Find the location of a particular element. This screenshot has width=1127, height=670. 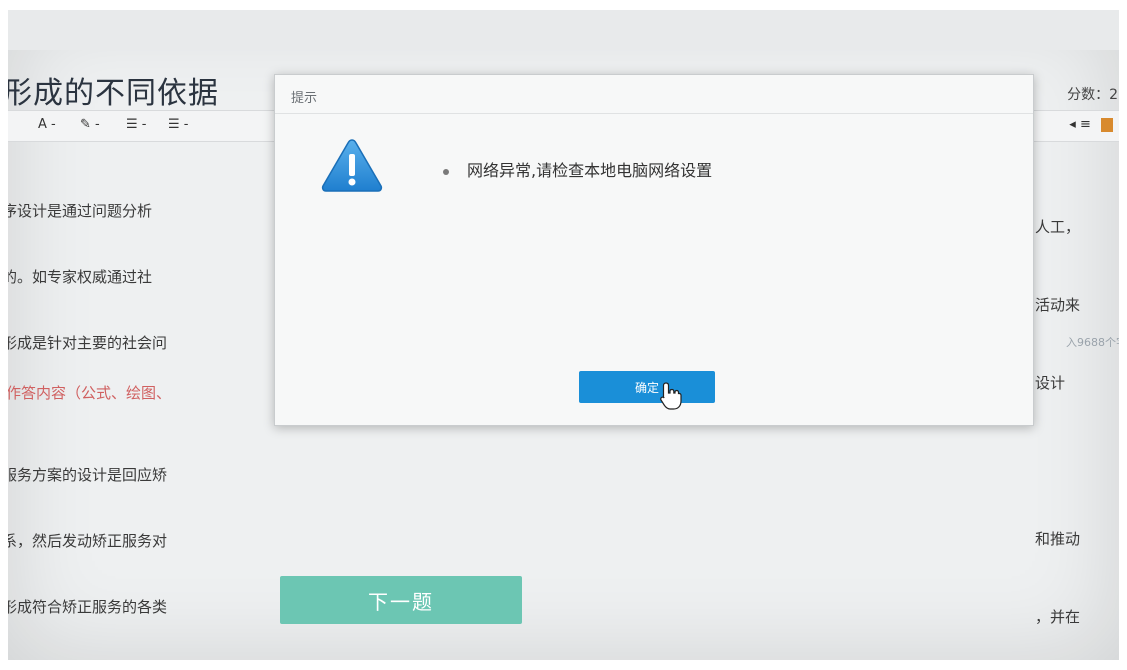

ordered-list-tool: ☰ - is located at coordinates (136, 124).